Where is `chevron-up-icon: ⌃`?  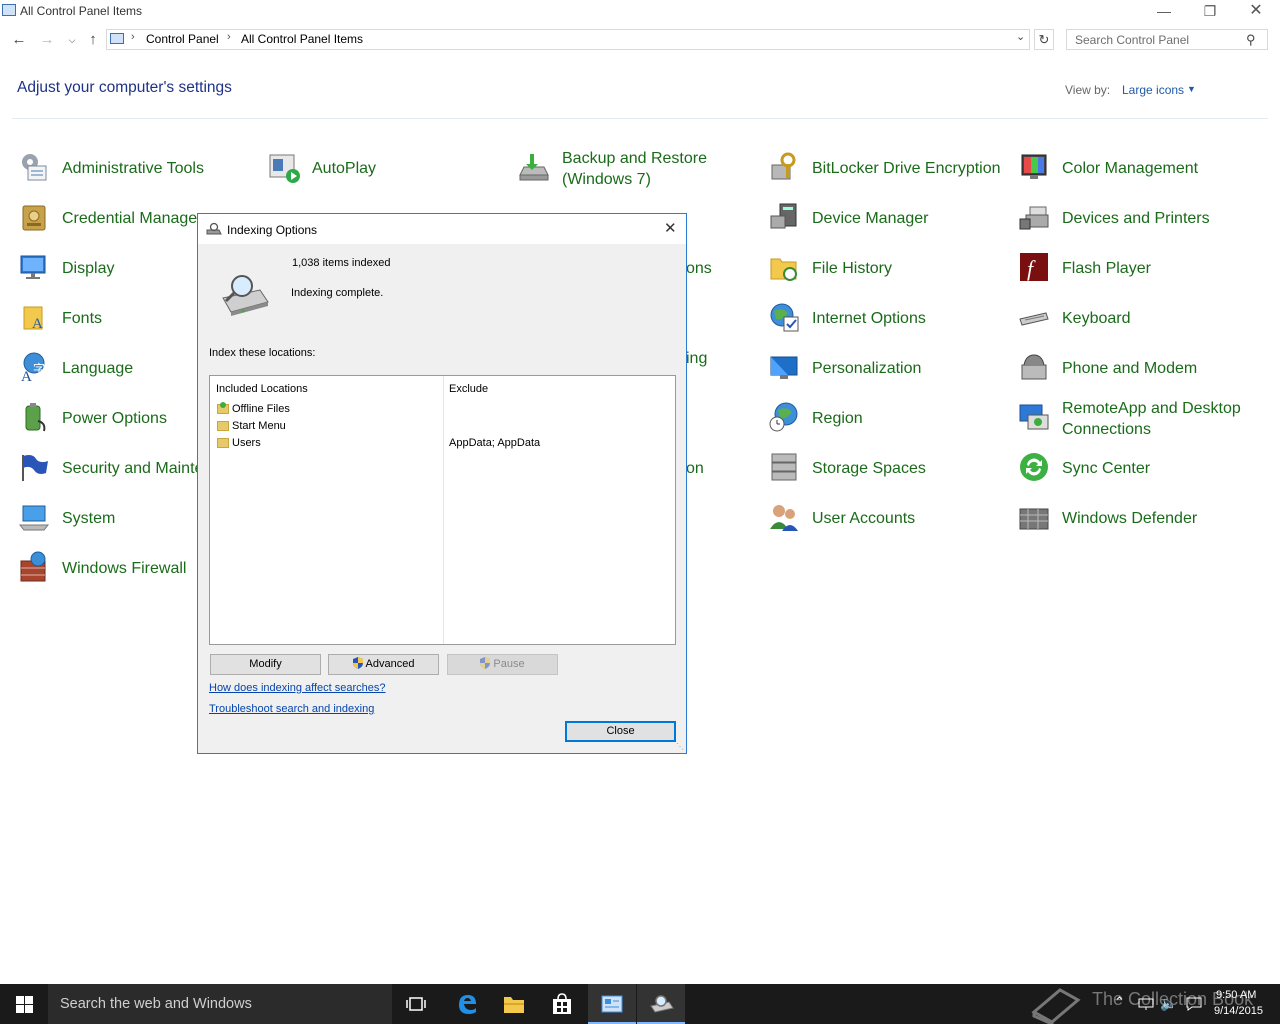
chevron-up-icon: ⌃ is located at coordinates (1119, 1002).